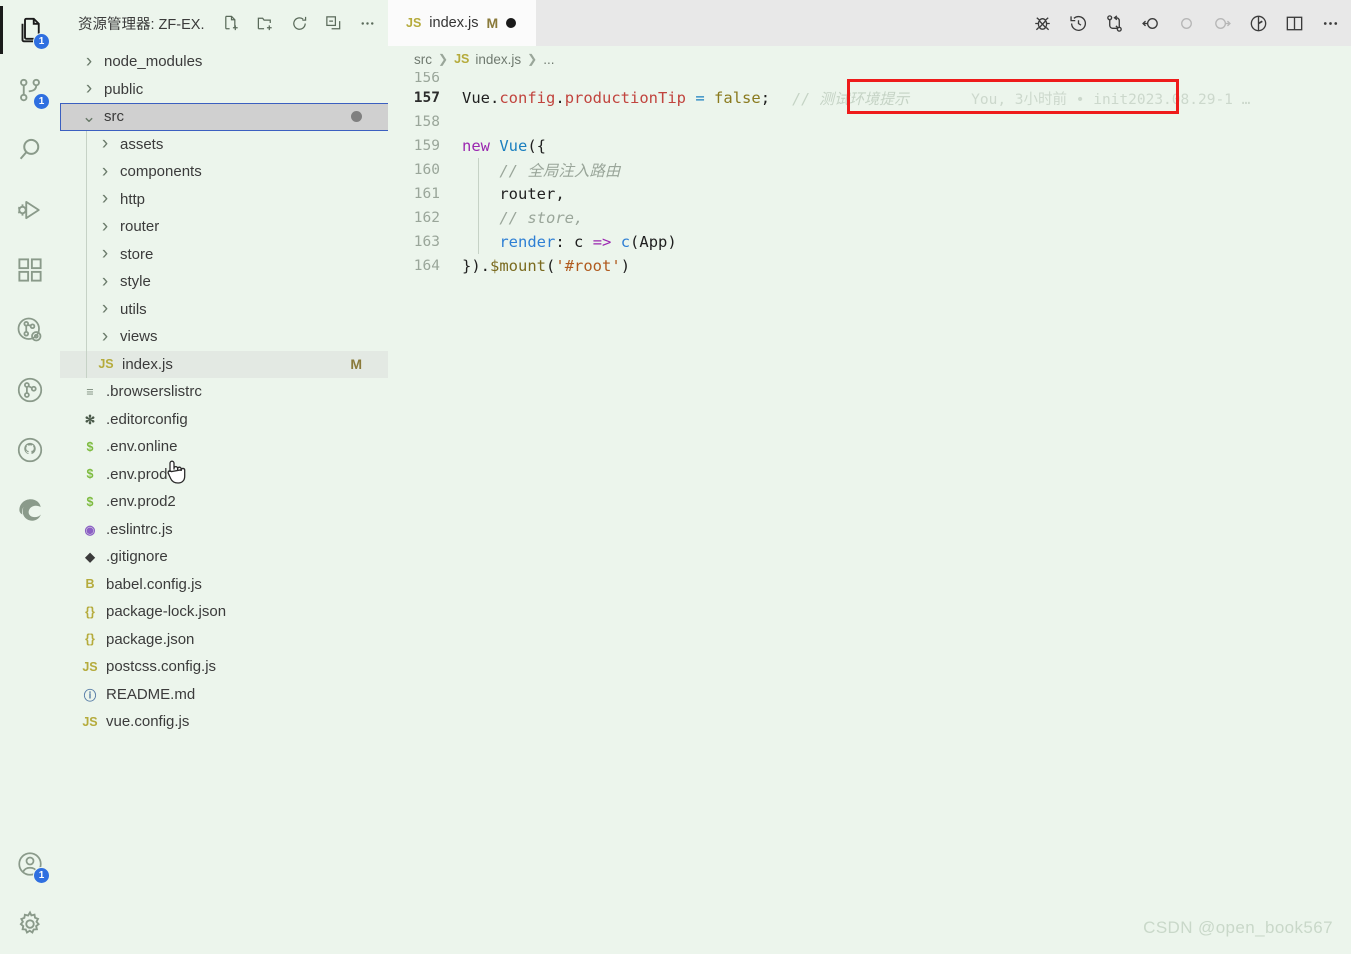  Describe the element at coordinates (224, 200) in the screenshot. I see `tree-folder-http: › http` at that location.